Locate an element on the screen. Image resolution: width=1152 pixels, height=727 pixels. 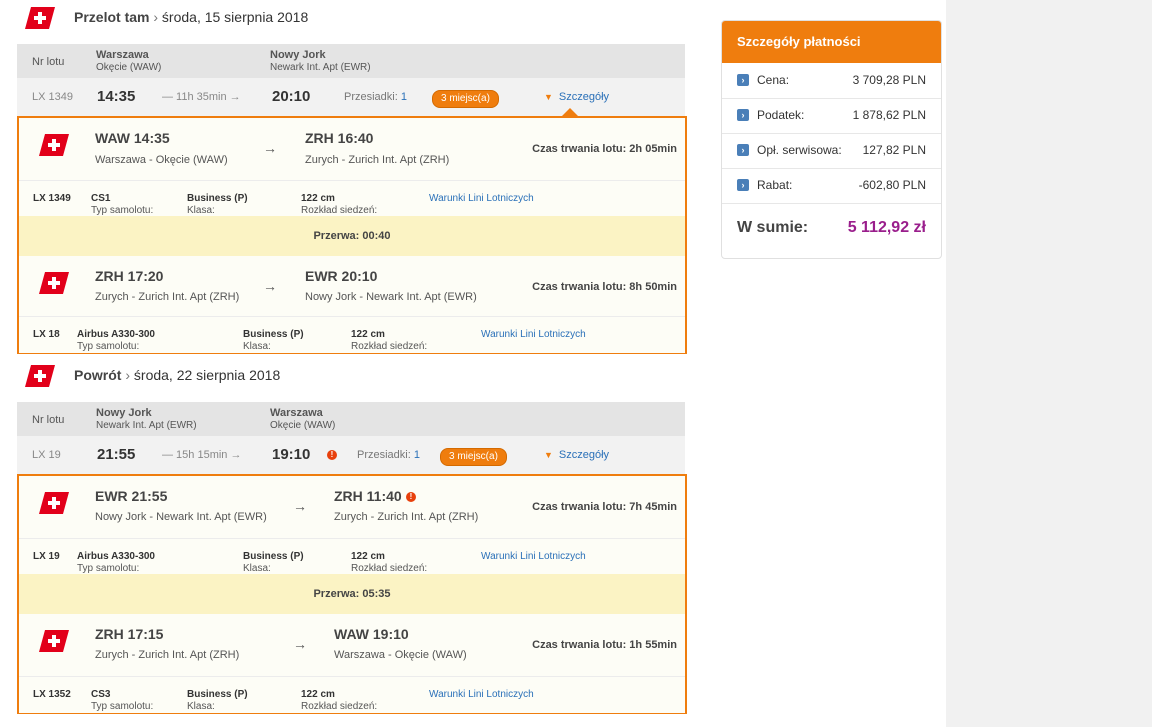
payment-title: Szczegóły płatności is located at coordinates (831, 42).